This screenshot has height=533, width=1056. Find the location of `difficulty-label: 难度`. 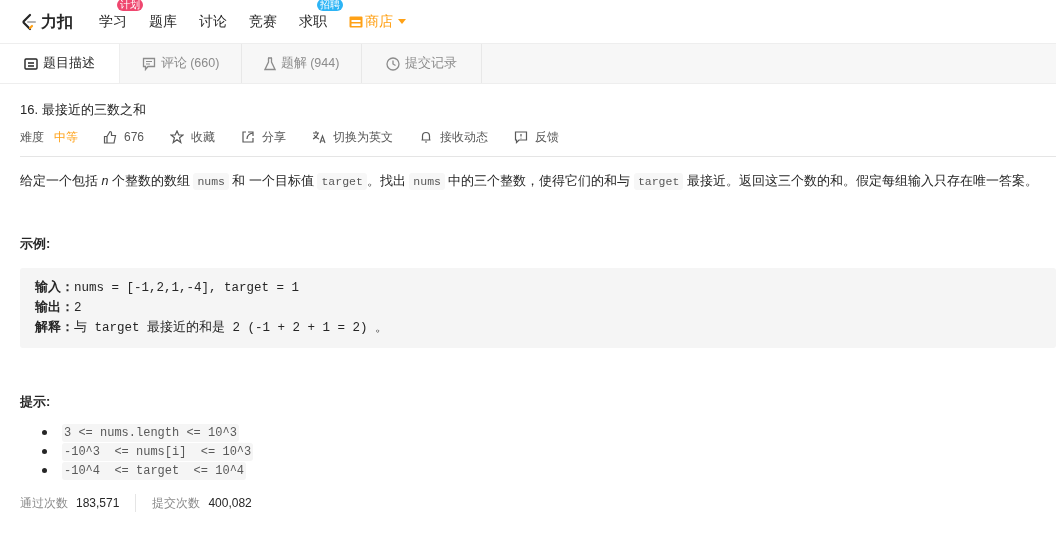

difficulty-label: 难度 is located at coordinates (32, 137).